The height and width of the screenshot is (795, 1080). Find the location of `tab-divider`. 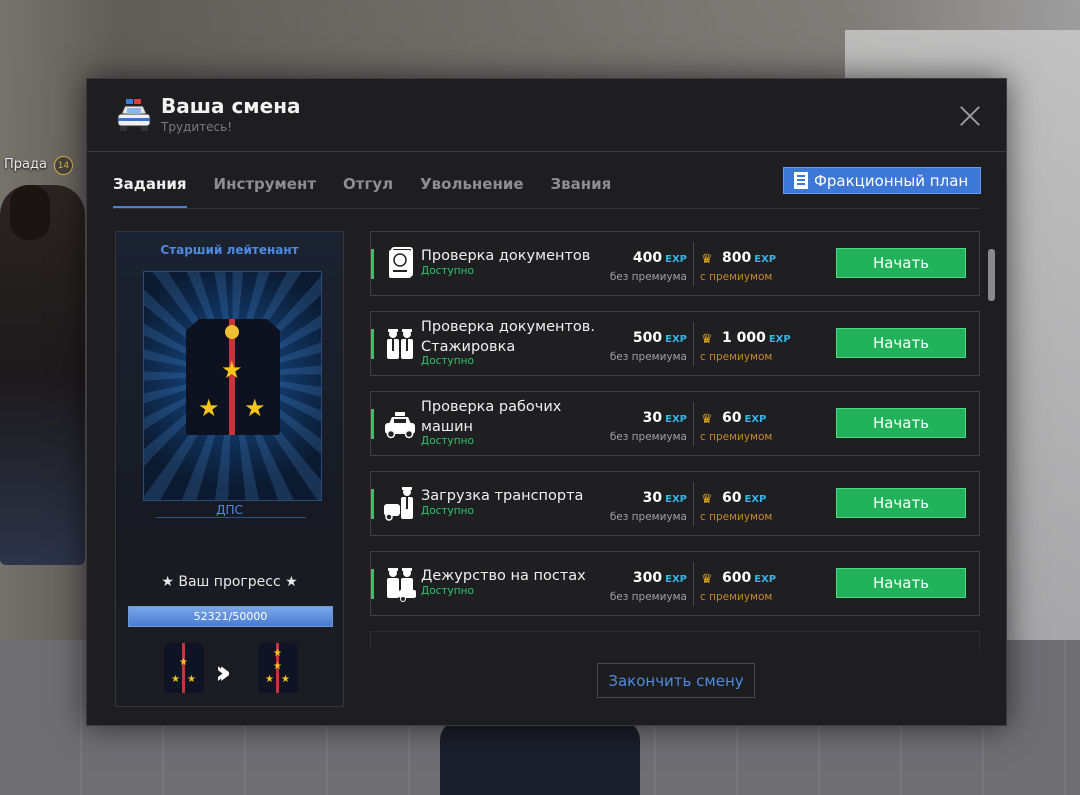

tab-divider is located at coordinates (546, 208).